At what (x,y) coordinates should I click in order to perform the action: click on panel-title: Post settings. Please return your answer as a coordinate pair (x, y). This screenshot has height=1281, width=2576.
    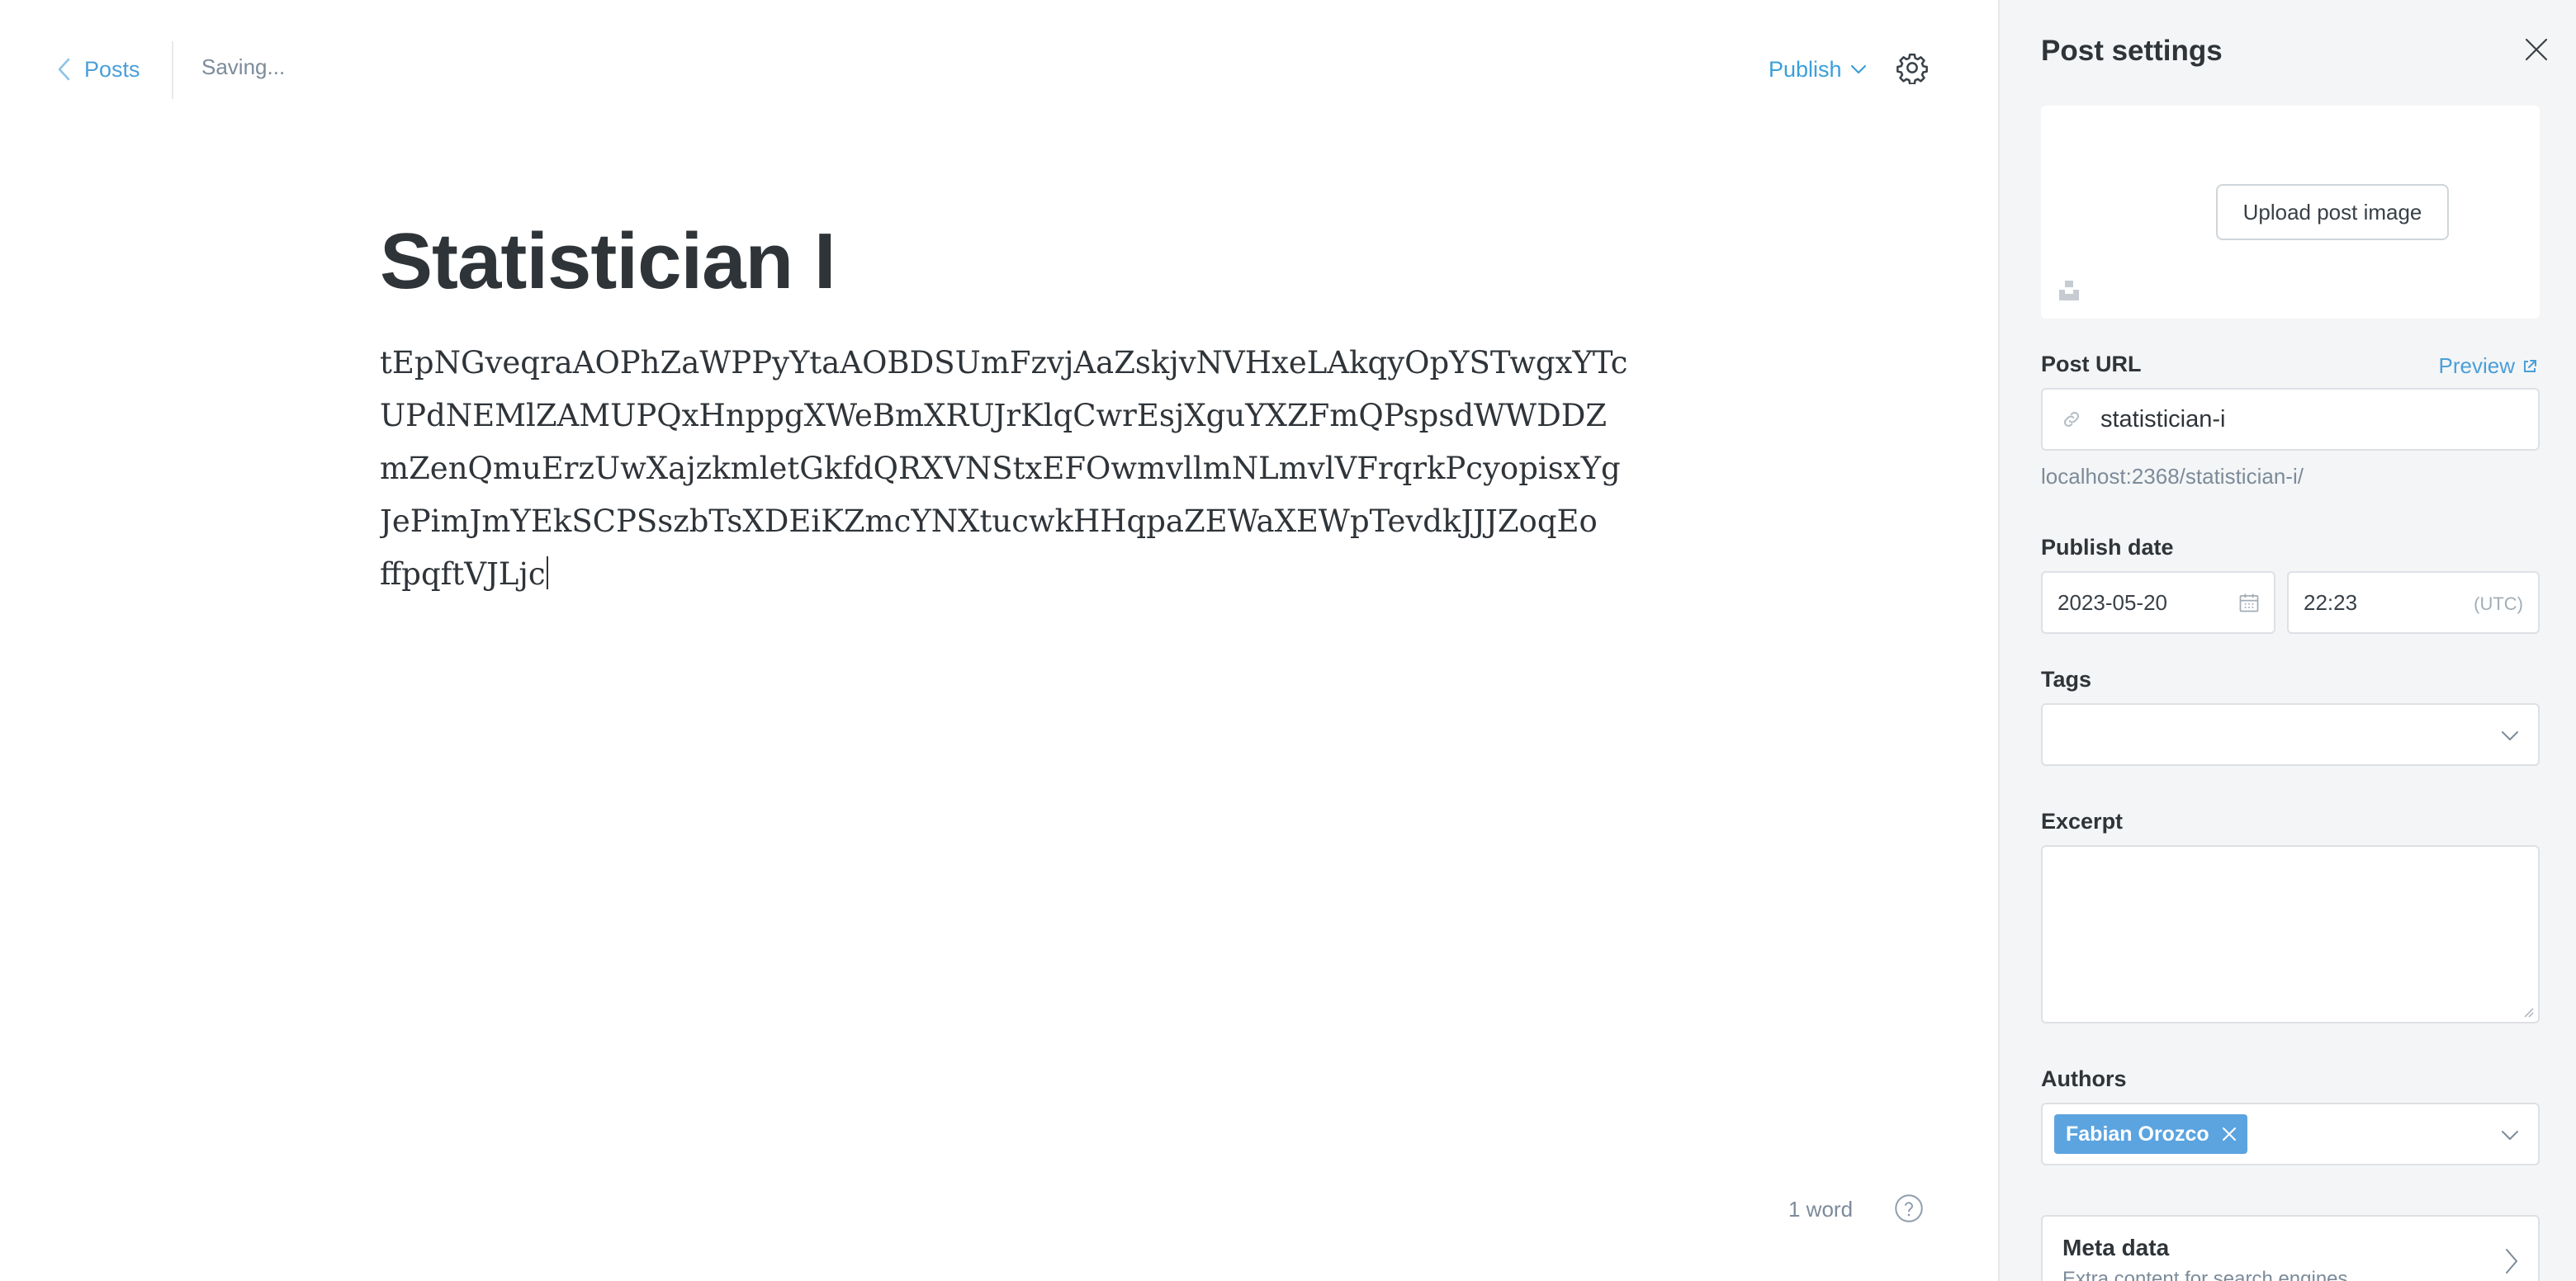
    Looking at the image, I should click on (2132, 51).